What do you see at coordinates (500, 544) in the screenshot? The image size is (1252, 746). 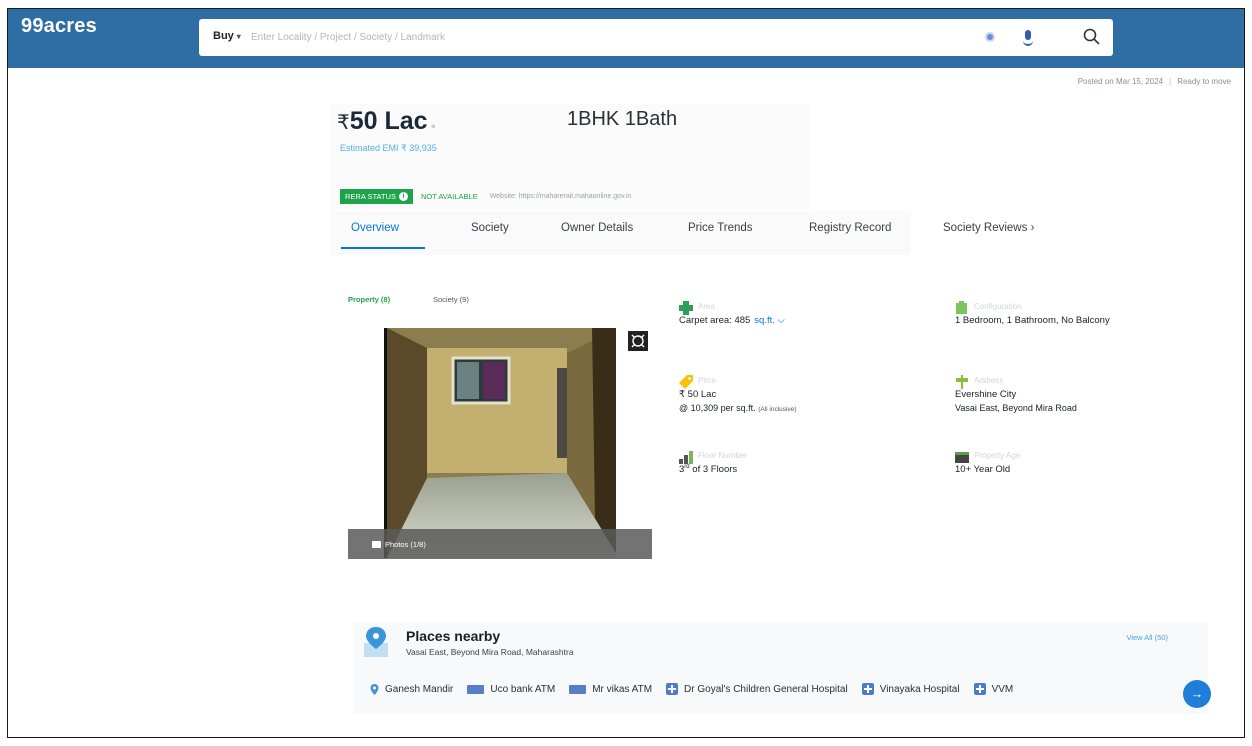 I see `photo-count-bar: Photos (1/8)` at bounding box center [500, 544].